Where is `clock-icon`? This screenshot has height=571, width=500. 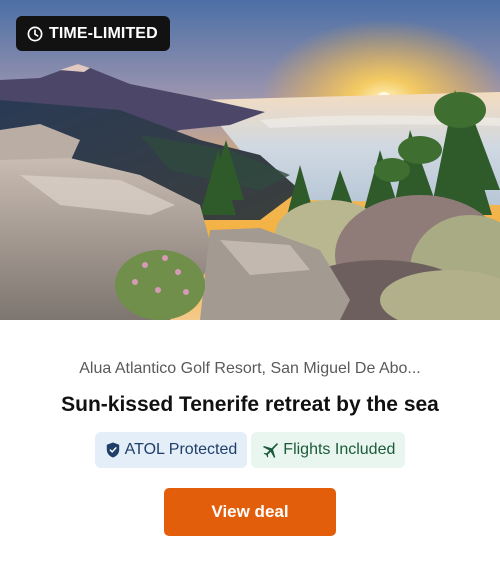 clock-icon is located at coordinates (35, 33).